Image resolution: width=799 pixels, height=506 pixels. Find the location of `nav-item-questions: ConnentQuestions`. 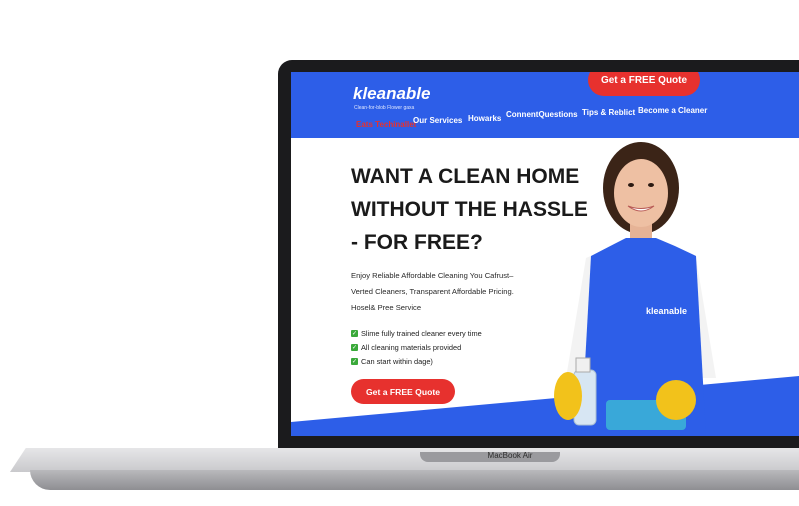

nav-item-questions: ConnentQuestions is located at coordinates (542, 114).